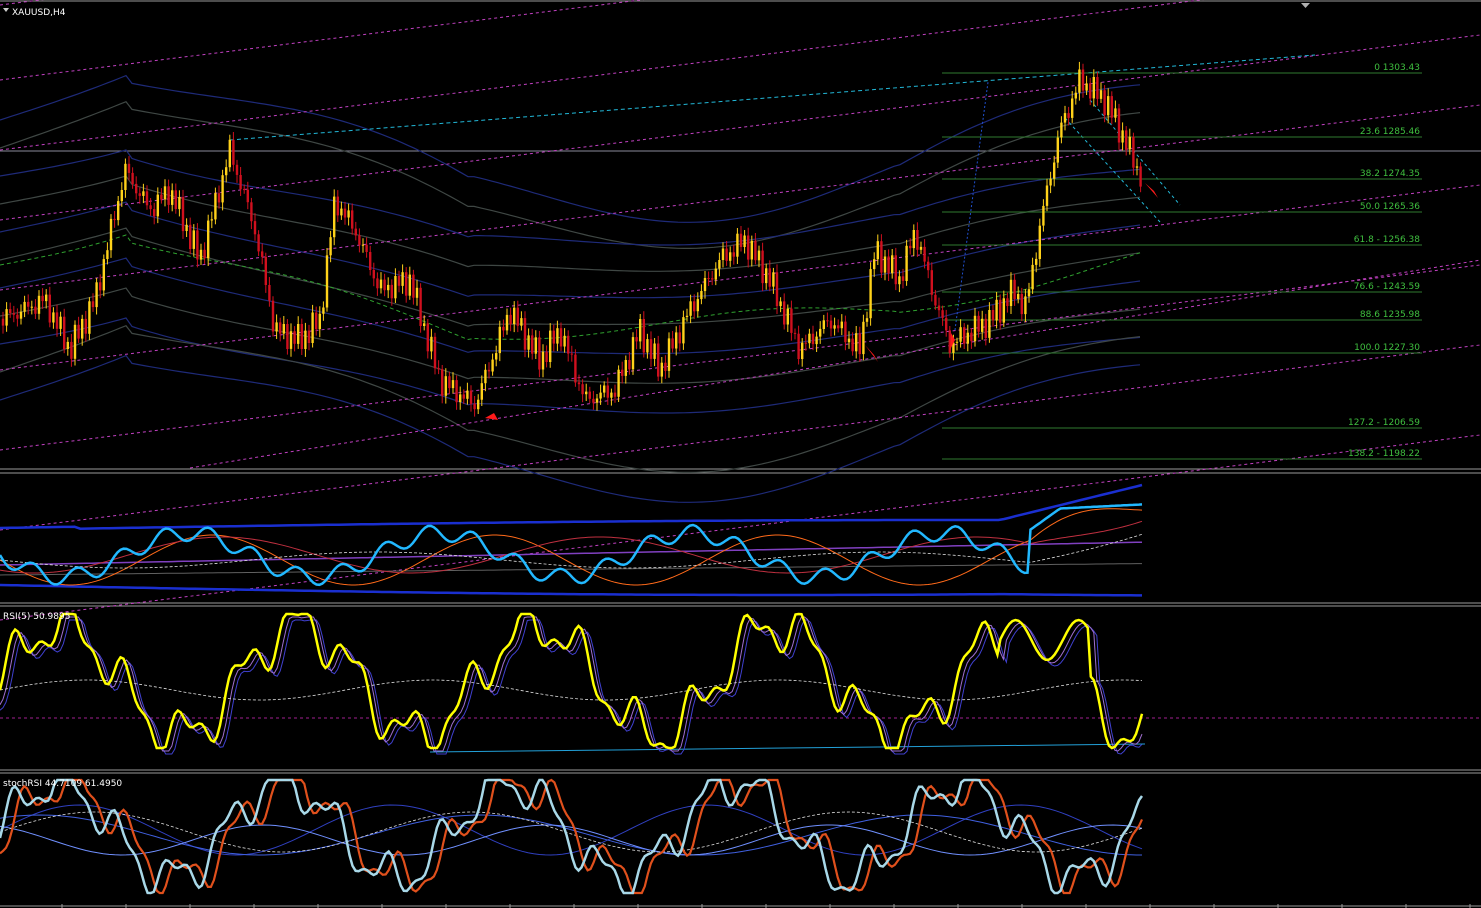  I want to click on osc-slow-line, so click(571, 569).